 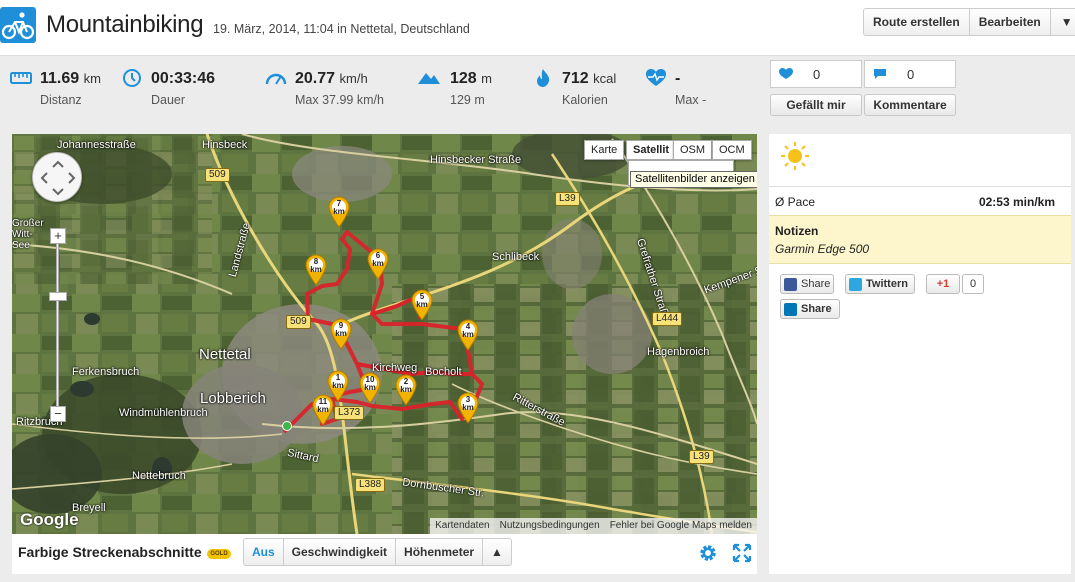 I want to click on facebook-icon, so click(x=790, y=284).